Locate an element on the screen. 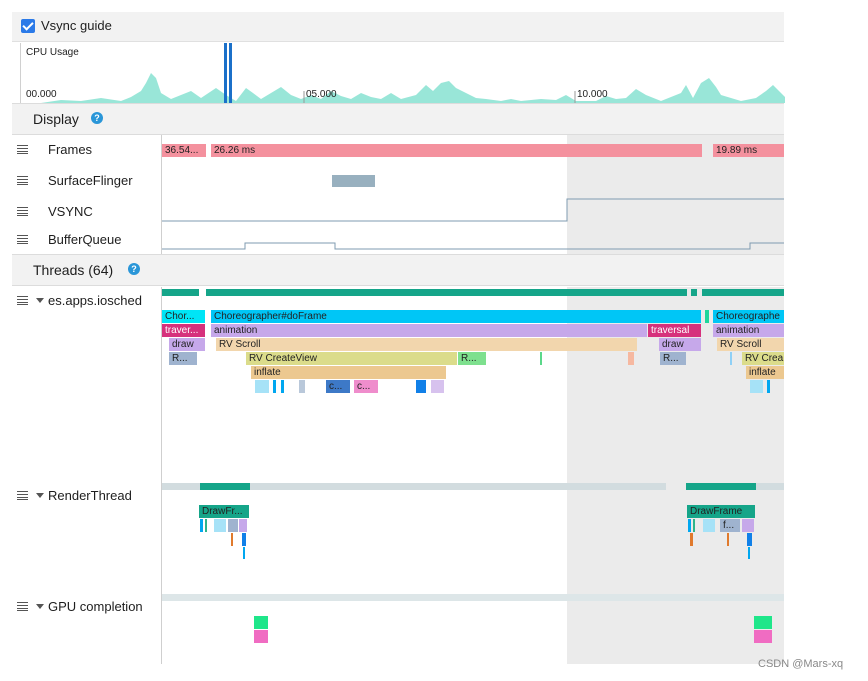  drawframe-block-2: DrawFrame is located at coordinates (721, 511).